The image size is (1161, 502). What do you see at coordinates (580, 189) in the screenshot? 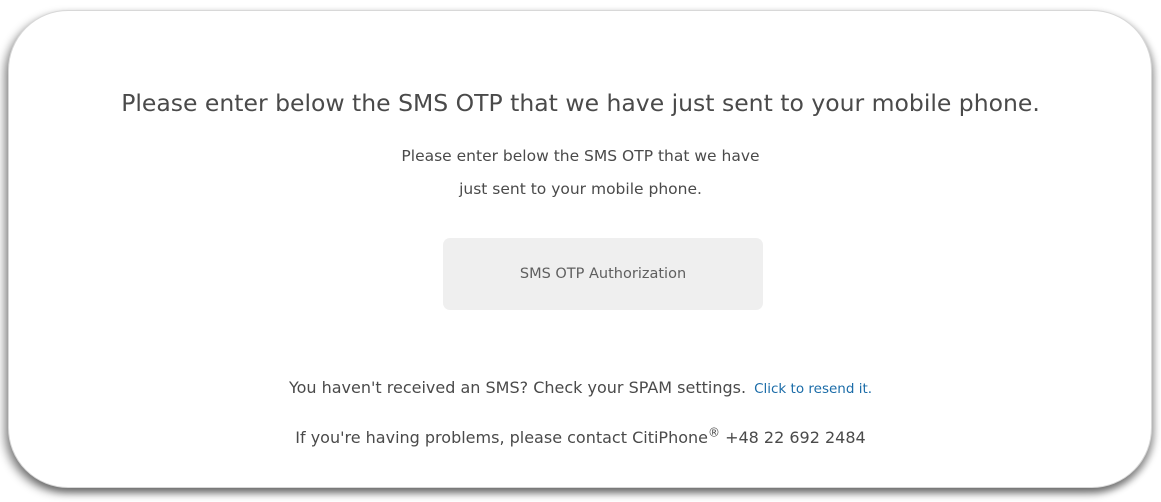
I see `instruction-line-2: just sent to your mobile phone.` at bounding box center [580, 189].